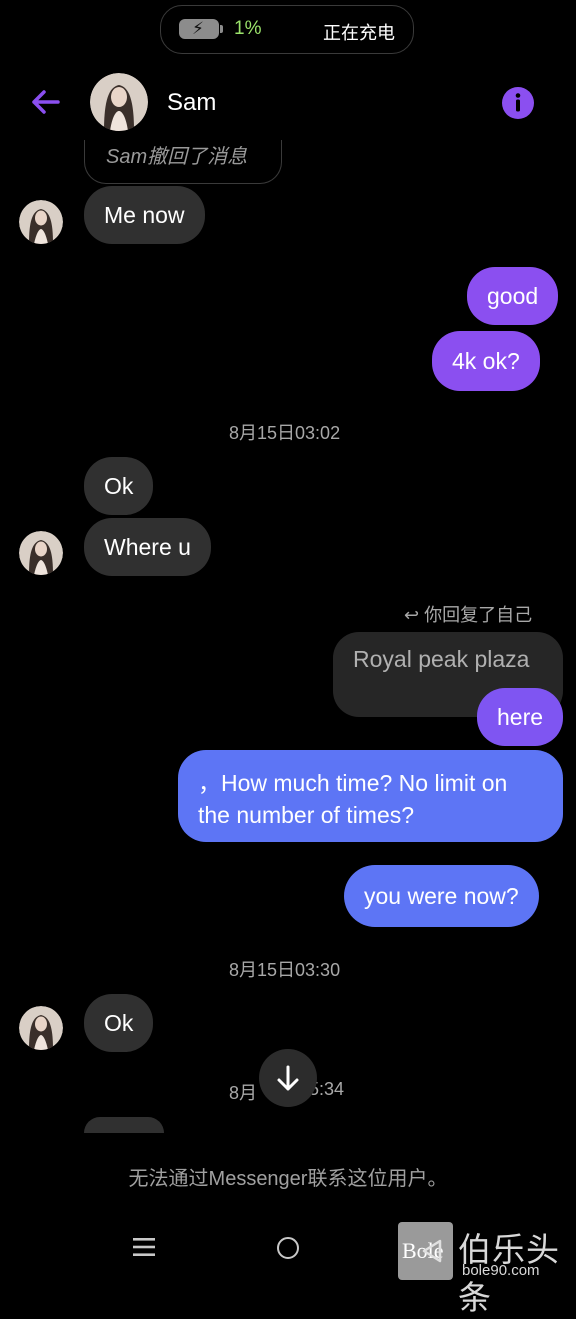 The image size is (576, 1319). What do you see at coordinates (306, 815) in the screenshot?
I see `message-line: the number of times?` at bounding box center [306, 815].